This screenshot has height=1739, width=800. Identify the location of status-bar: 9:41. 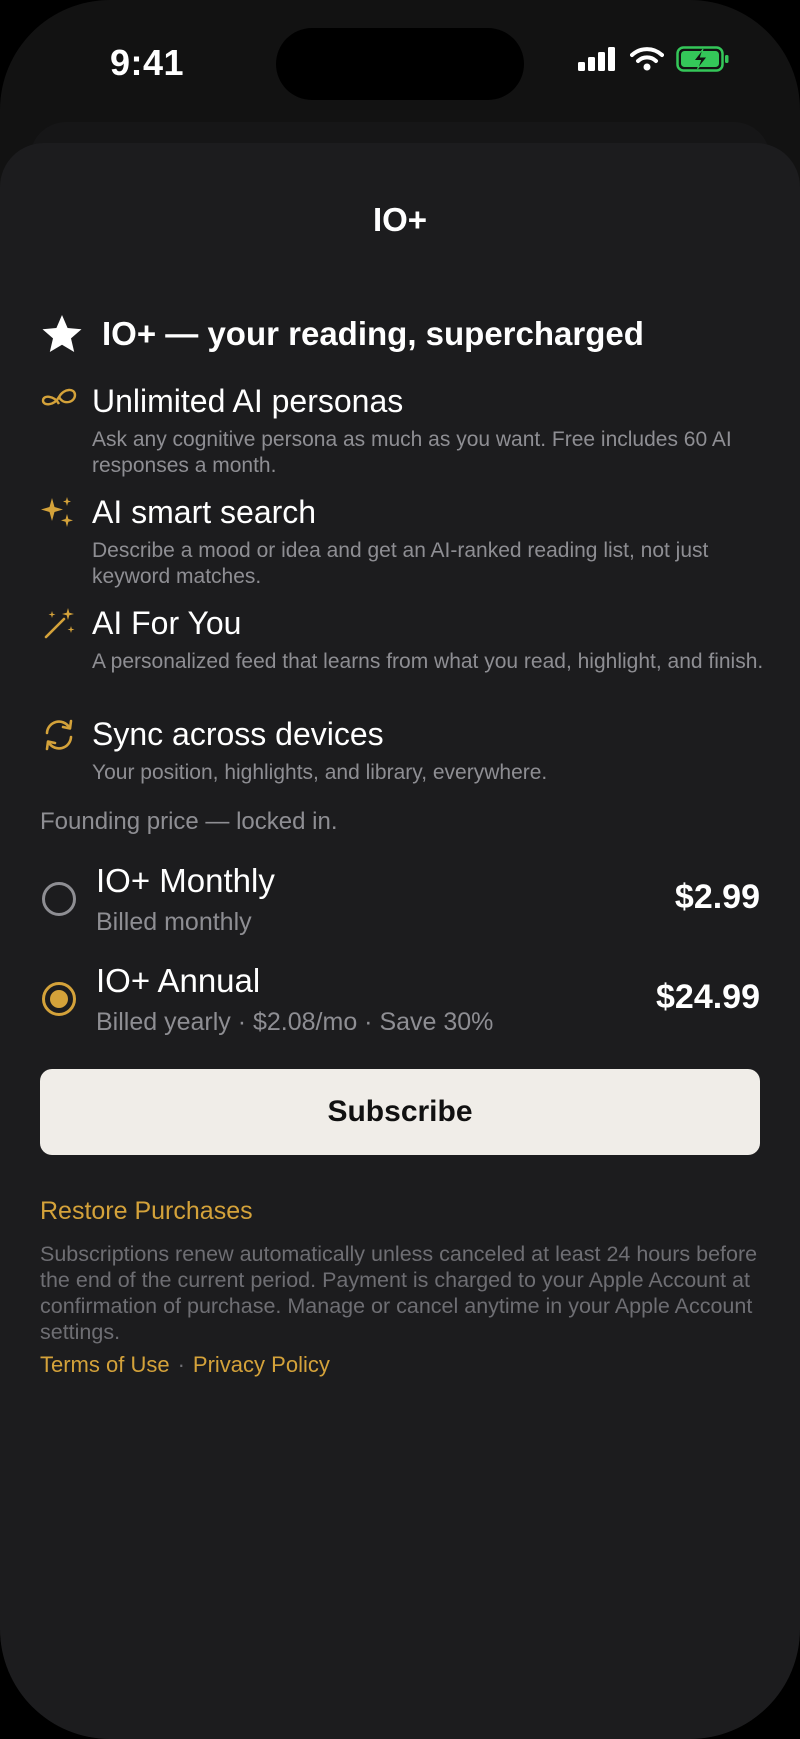
(400, 65).